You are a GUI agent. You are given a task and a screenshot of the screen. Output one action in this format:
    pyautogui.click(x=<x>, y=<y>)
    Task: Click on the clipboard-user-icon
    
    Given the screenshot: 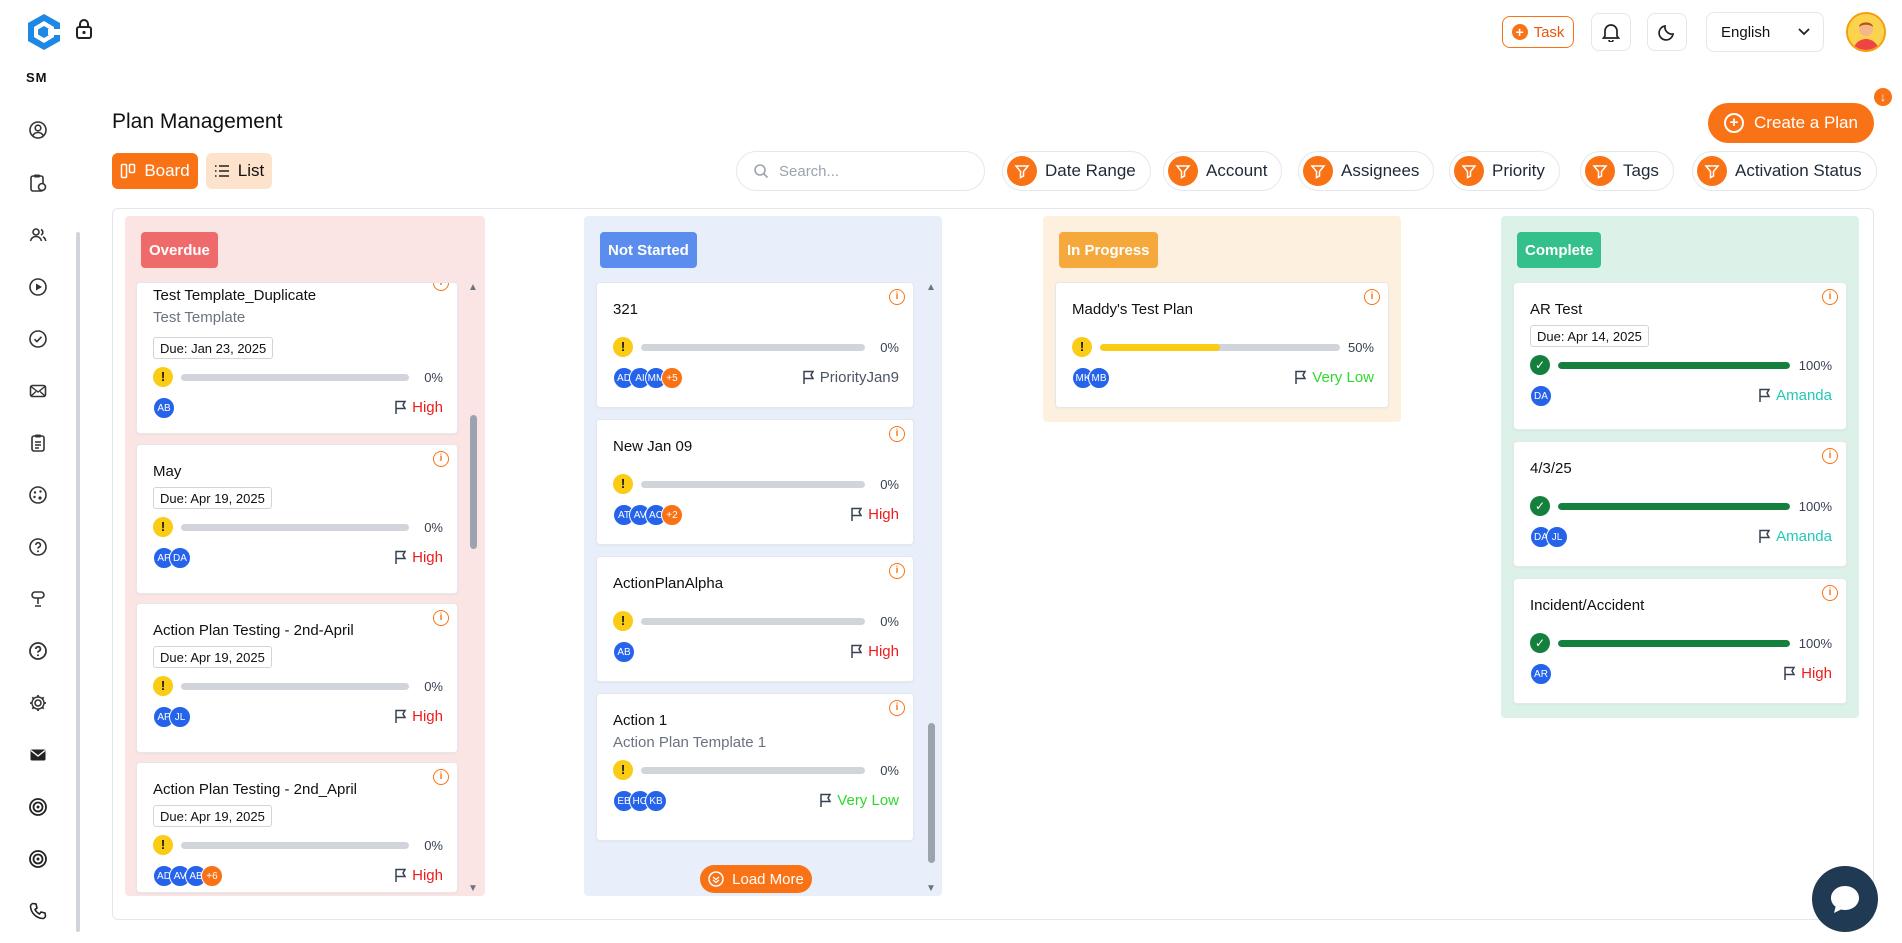 What is the action you would take?
    pyautogui.click(x=38, y=183)
    